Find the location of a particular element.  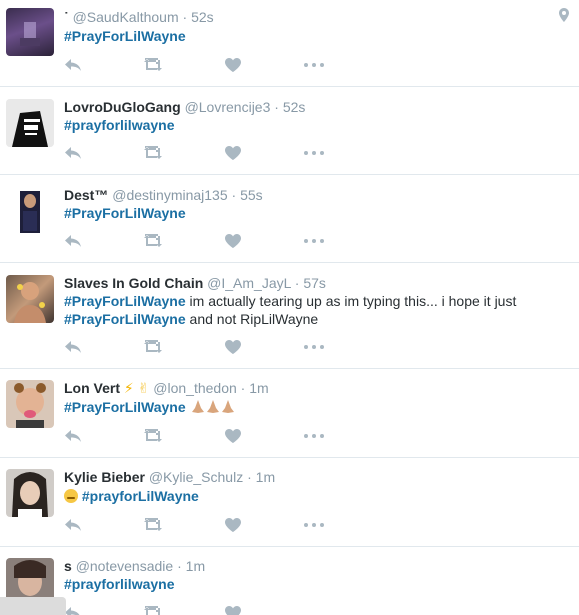

display-name: s is located at coordinates (68, 566).